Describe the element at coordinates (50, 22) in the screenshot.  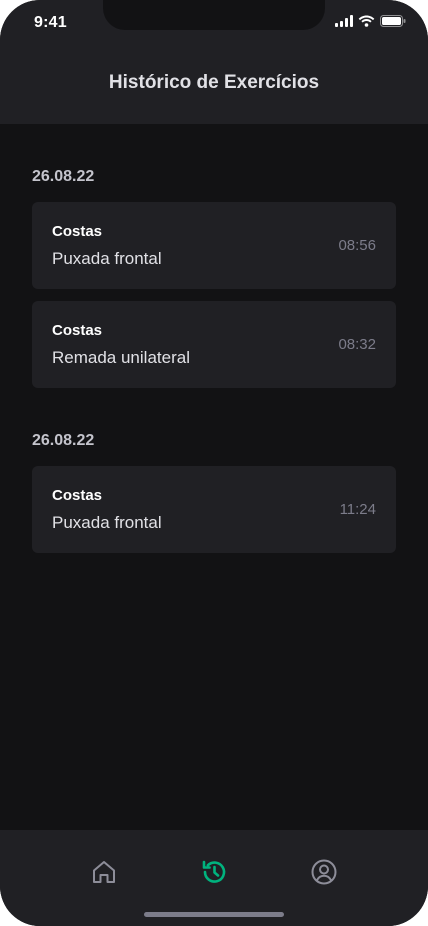
I see `status-time: 9:41` at that location.